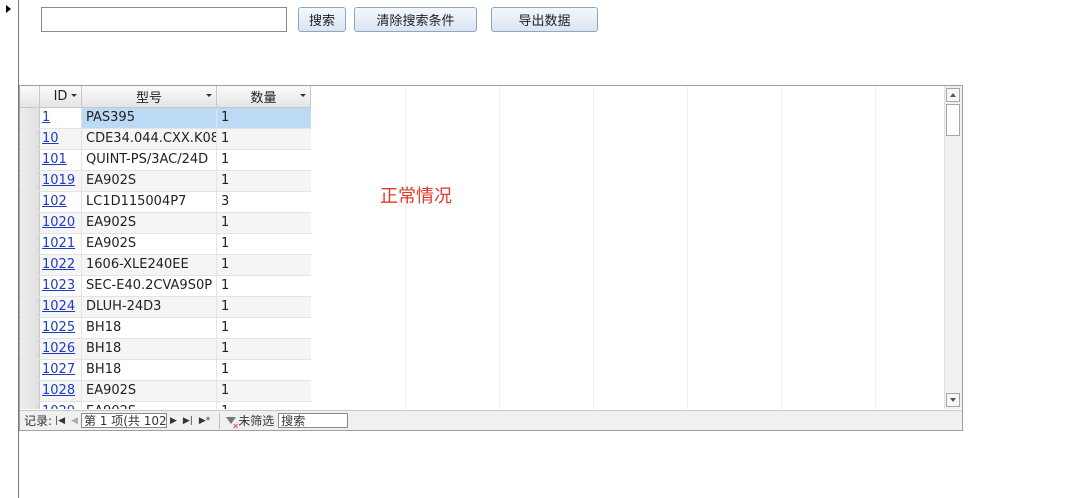 The image size is (1085, 498). I want to click on column-header-id: ID, so click(61, 96).